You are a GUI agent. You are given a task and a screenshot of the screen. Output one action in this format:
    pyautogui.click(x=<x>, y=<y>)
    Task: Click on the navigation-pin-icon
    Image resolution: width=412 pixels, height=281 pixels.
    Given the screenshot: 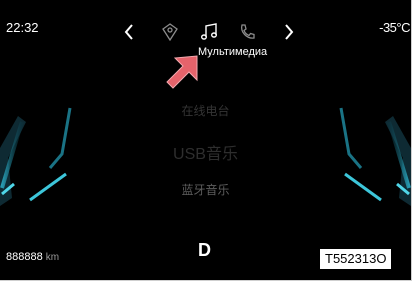 What is the action you would take?
    pyautogui.click(x=170, y=32)
    